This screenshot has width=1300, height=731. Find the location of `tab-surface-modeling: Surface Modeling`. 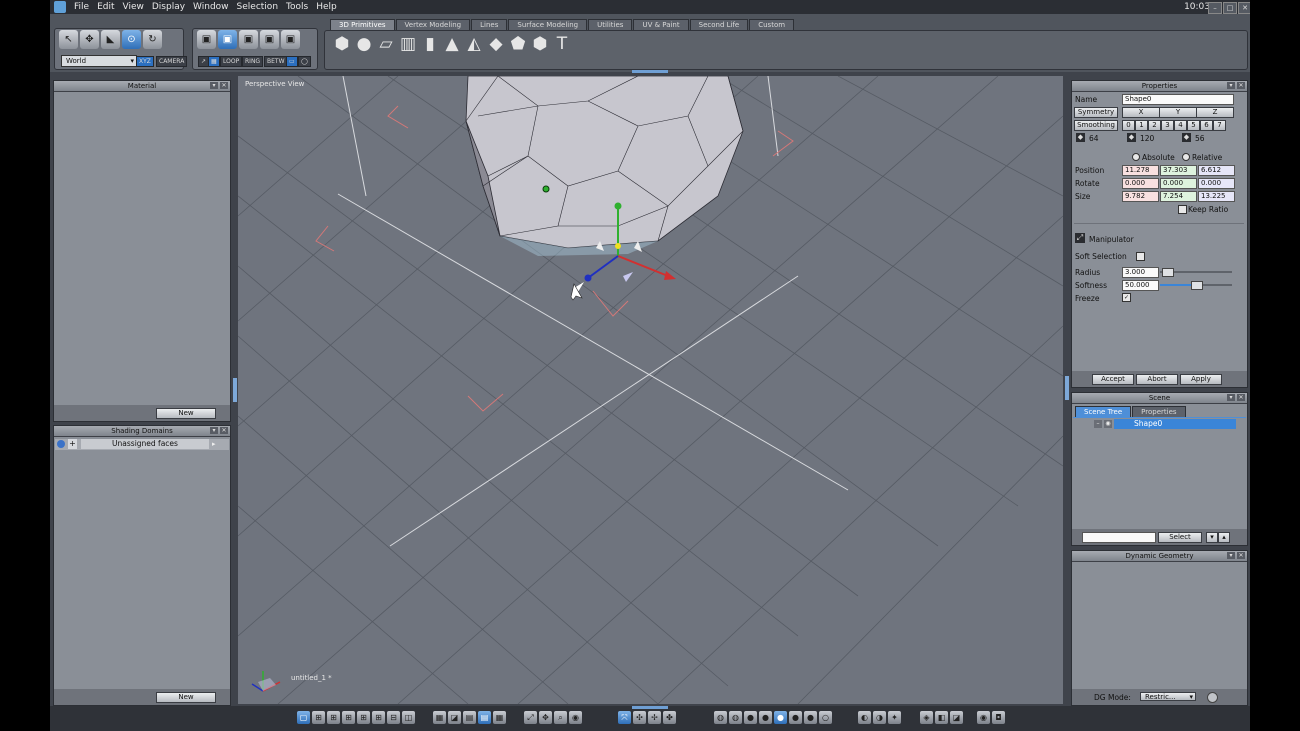

tab-surface-modeling: Surface Modeling is located at coordinates (548, 24).